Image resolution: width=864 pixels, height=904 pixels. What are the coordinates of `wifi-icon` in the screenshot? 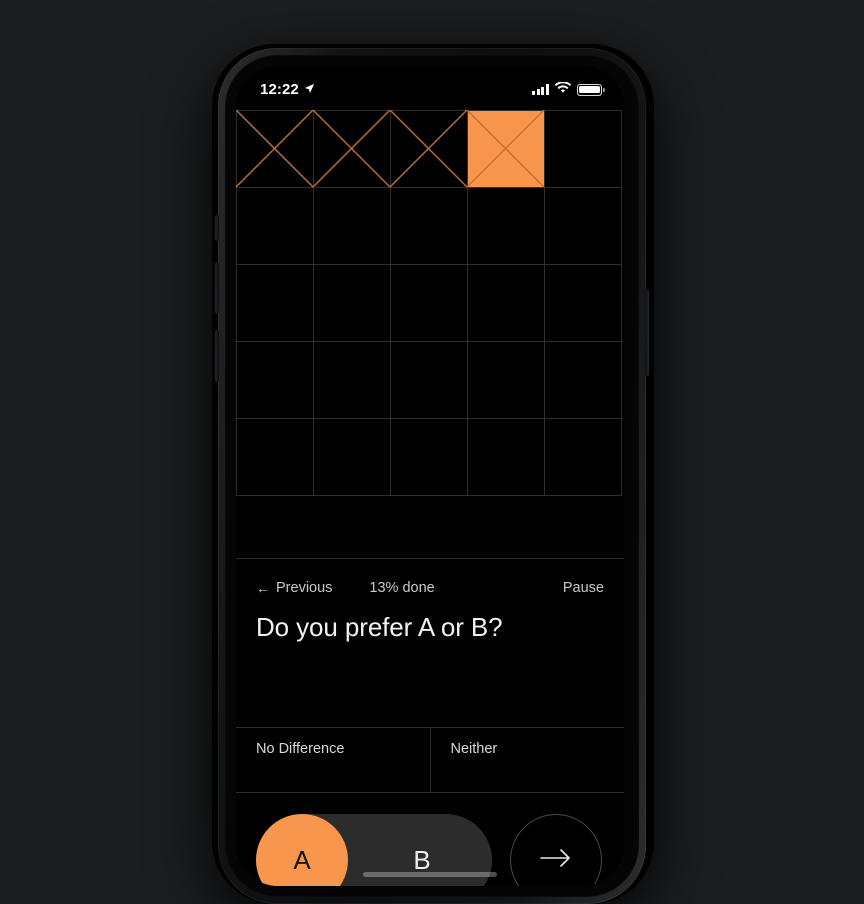 It's located at (563, 89).